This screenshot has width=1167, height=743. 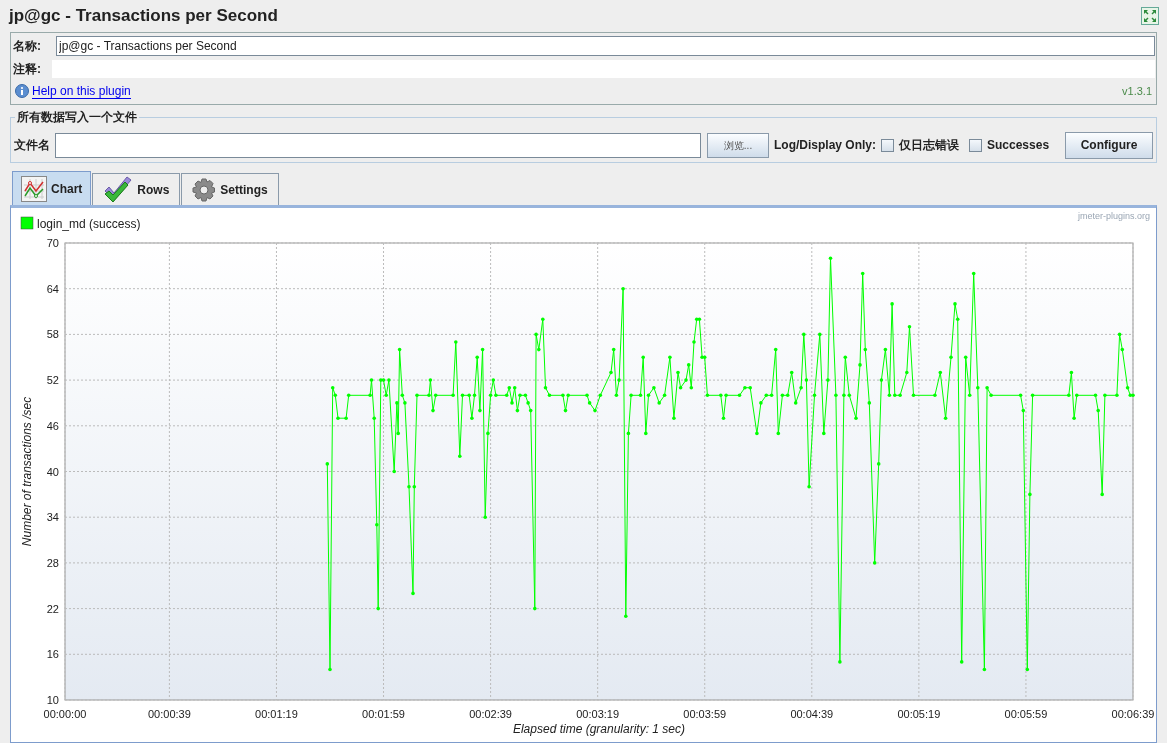 What do you see at coordinates (230, 189) in the screenshot?
I see `tab: Settings` at bounding box center [230, 189].